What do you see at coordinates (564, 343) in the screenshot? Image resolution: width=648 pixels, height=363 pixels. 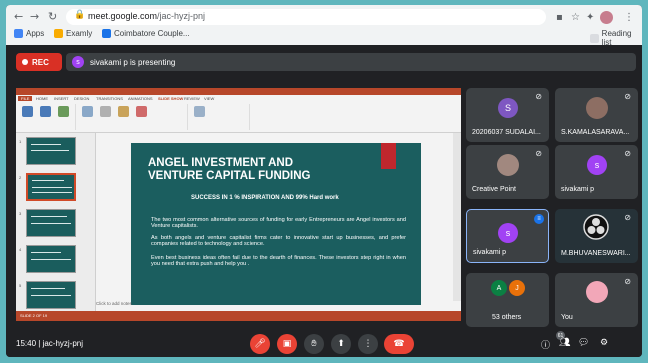 I see `people-icon: 👥︎` at bounding box center [564, 343].